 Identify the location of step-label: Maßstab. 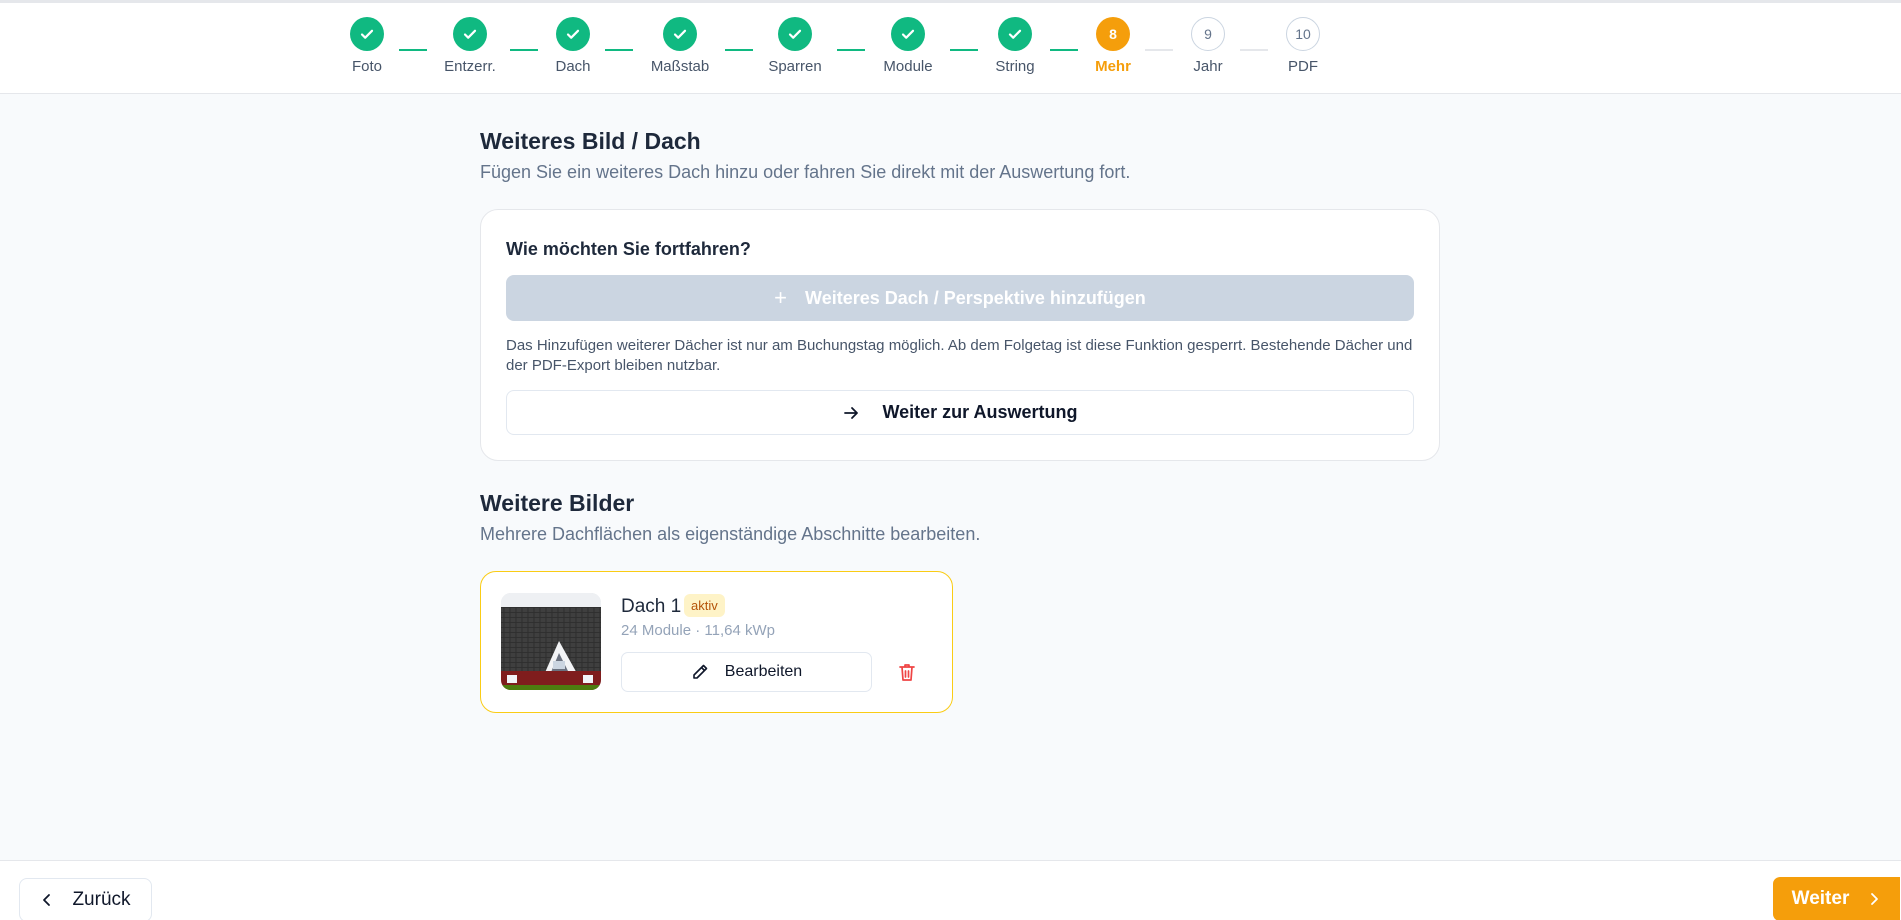
(680, 66).